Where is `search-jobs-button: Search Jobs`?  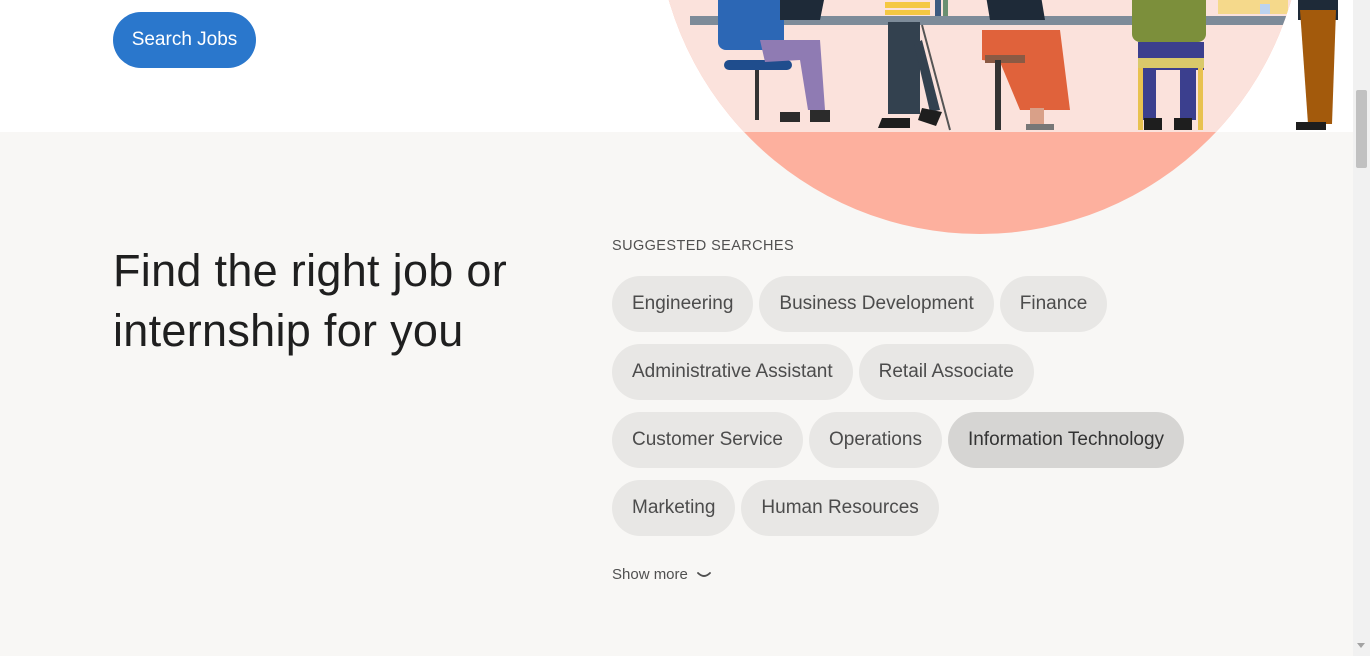 search-jobs-button: Search Jobs is located at coordinates (184, 40).